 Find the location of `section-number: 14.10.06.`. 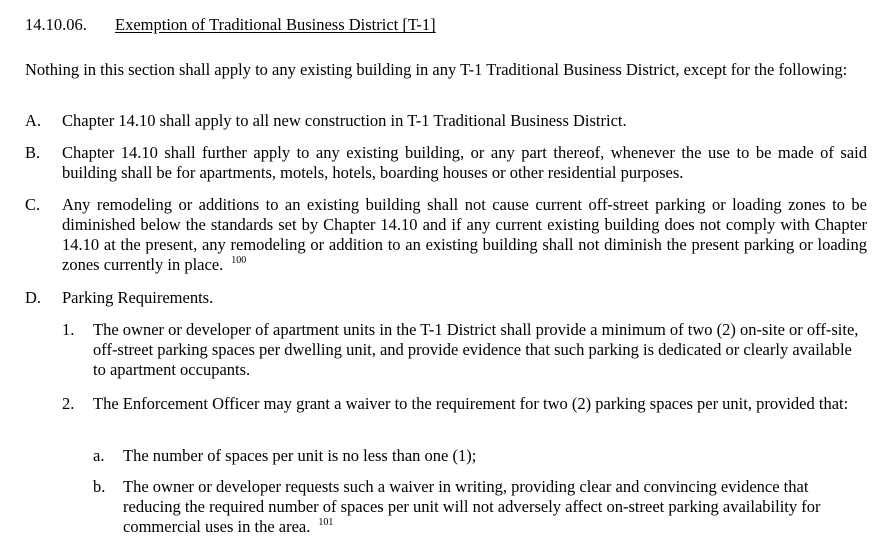

section-number: 14.10.06. is located at coordinates (56, 24).